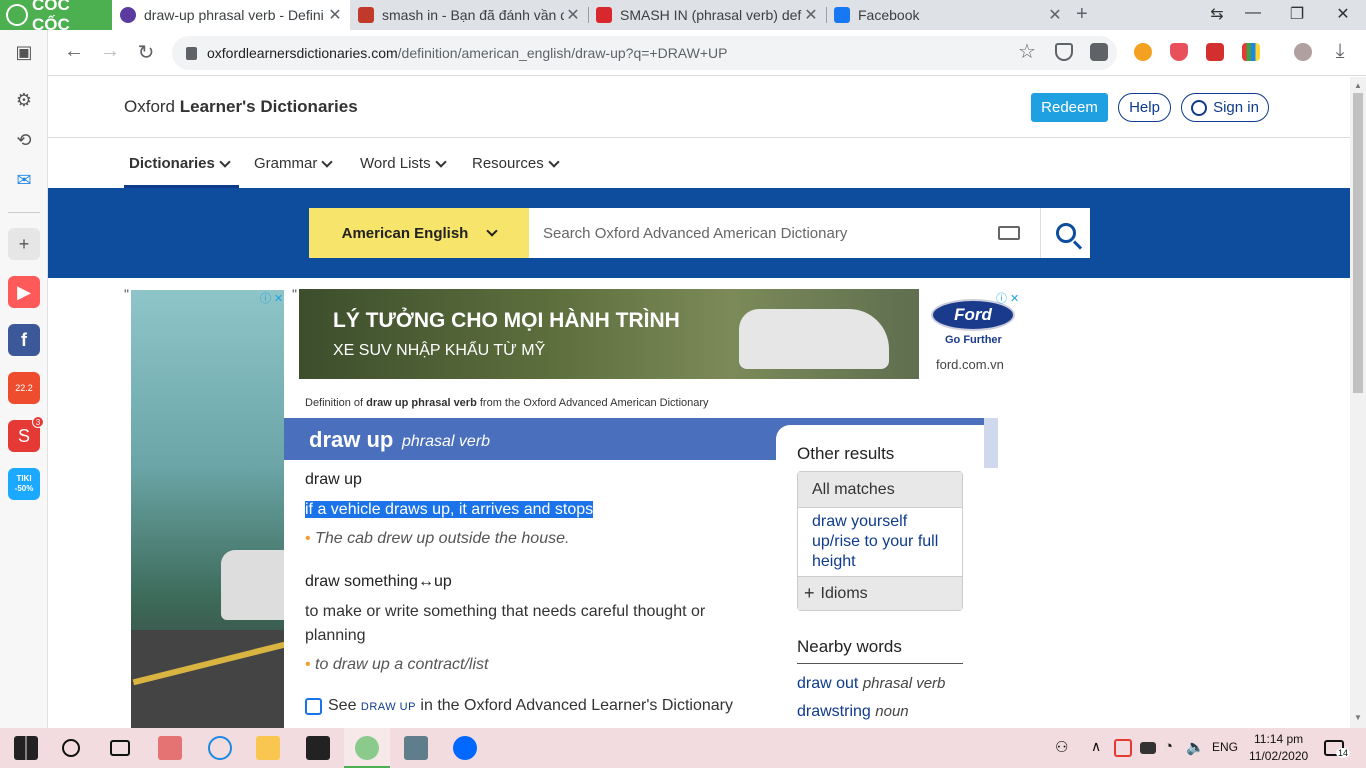  Describe the element at coordinates (110, 51) in the screenshot. I see `forward-icon: →` at that location.